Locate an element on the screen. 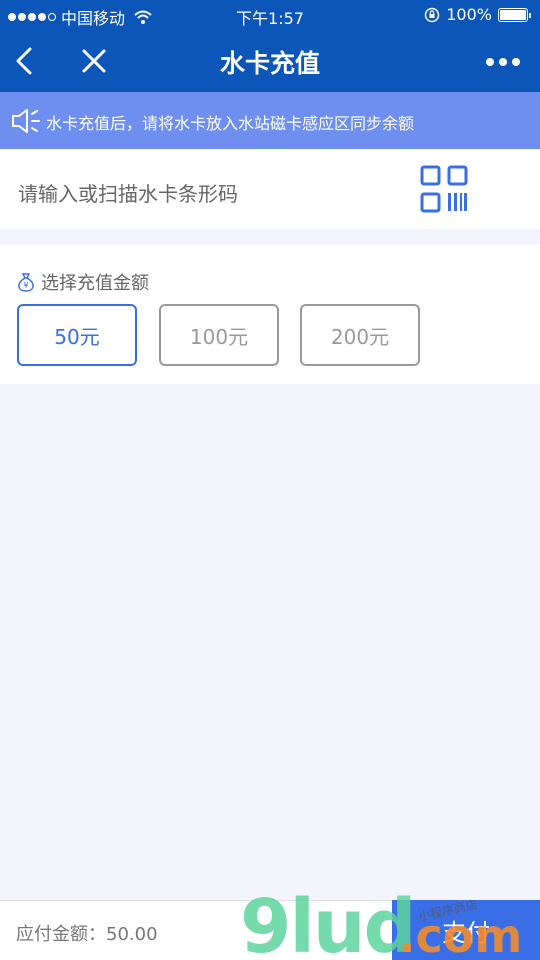  amount-option-0: 50元 is located at coordinates (77, 335).